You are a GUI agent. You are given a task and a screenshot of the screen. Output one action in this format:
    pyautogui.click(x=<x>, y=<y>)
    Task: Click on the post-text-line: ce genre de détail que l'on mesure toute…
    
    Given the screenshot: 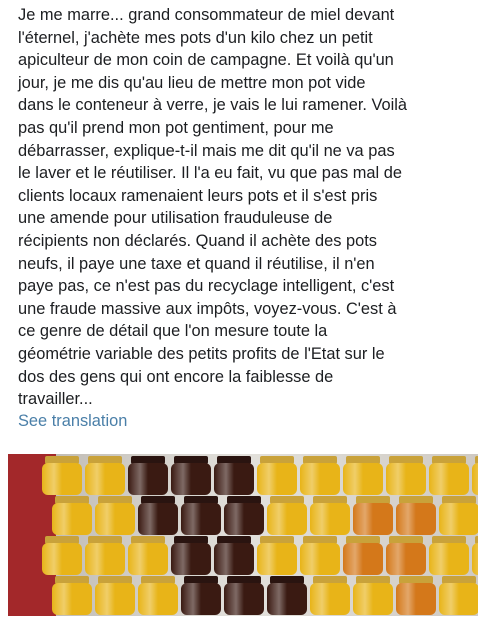 What is the action you would take?
    pyautogui.click(x=173, y=331)
    